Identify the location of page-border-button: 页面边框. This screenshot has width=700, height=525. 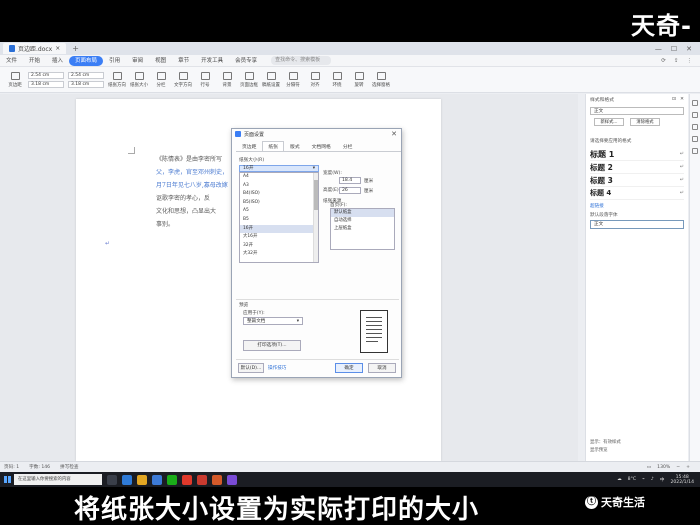
(249, 80).